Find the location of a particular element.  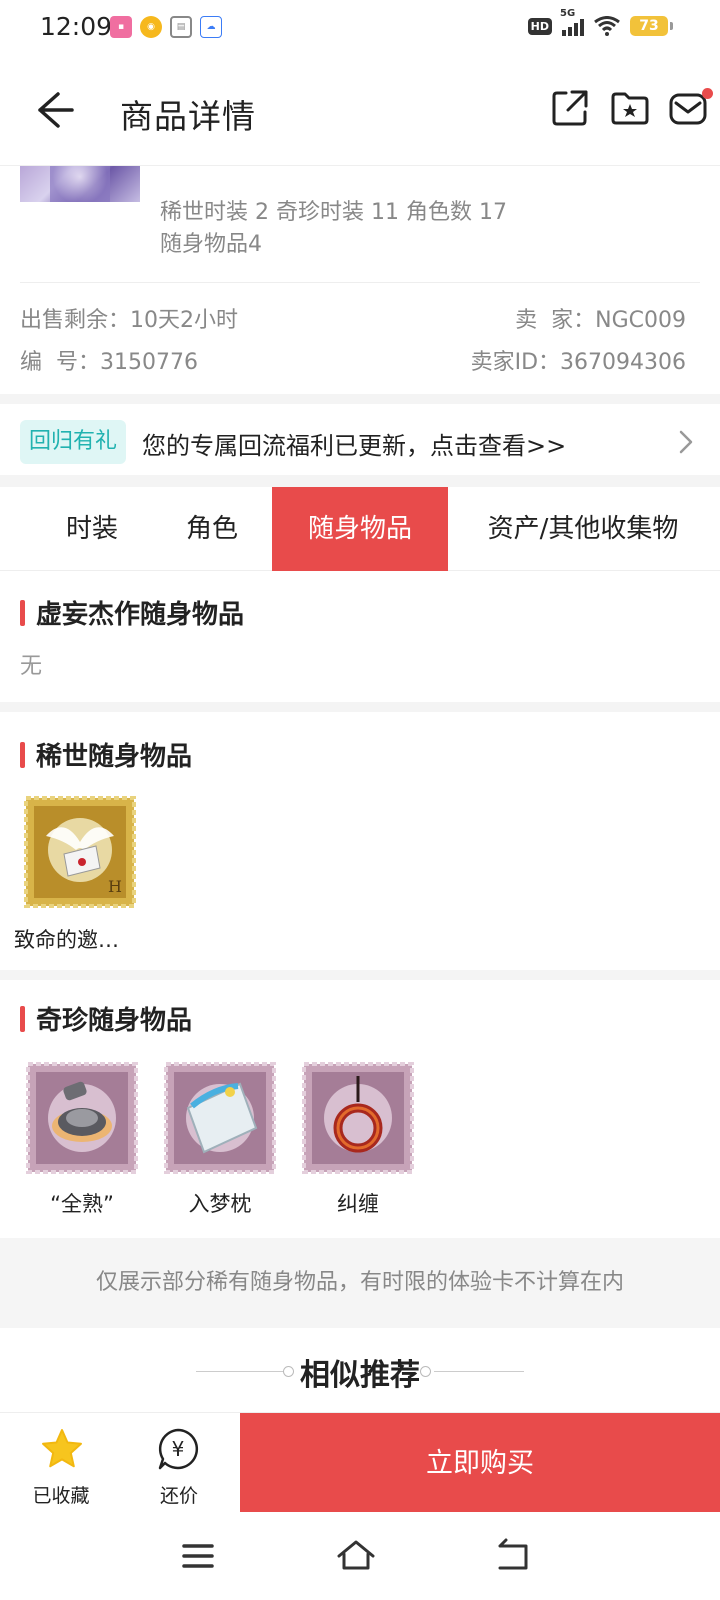

summary-line: 稀世时装 2 奇珍时装 11 角色数 17 is located at coordinates (333, 212).